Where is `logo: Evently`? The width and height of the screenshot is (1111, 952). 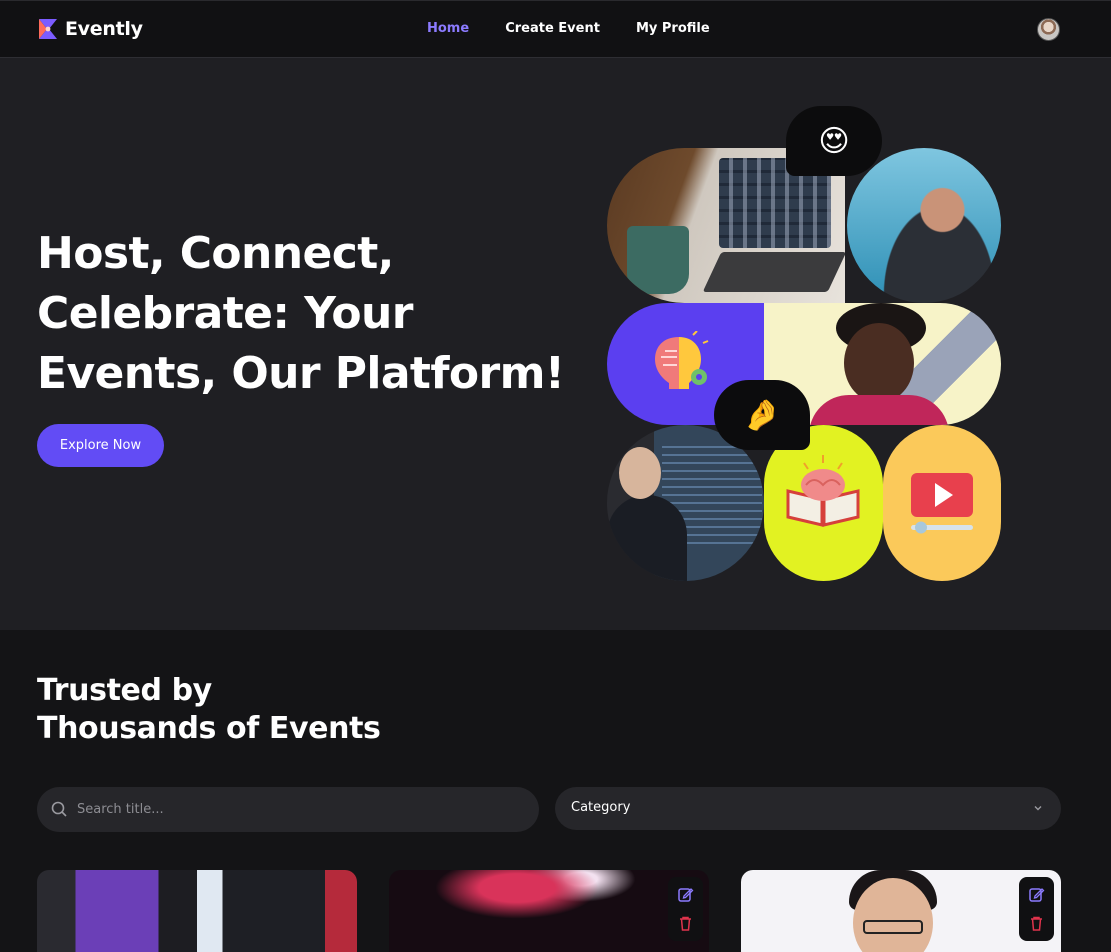
logo: Evently is located at coordinates (90, 29).